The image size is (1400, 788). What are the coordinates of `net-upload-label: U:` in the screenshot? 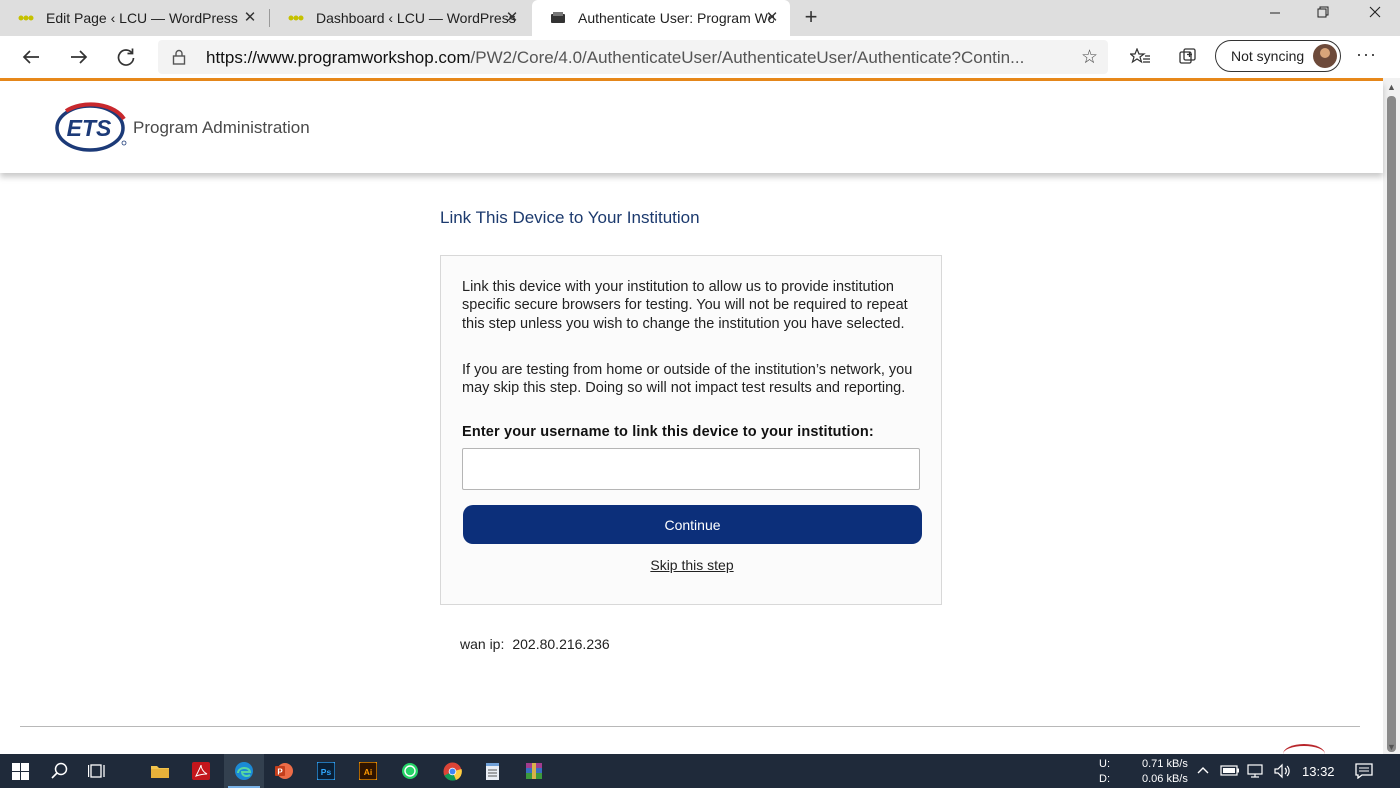 It's located at (1104, 764).